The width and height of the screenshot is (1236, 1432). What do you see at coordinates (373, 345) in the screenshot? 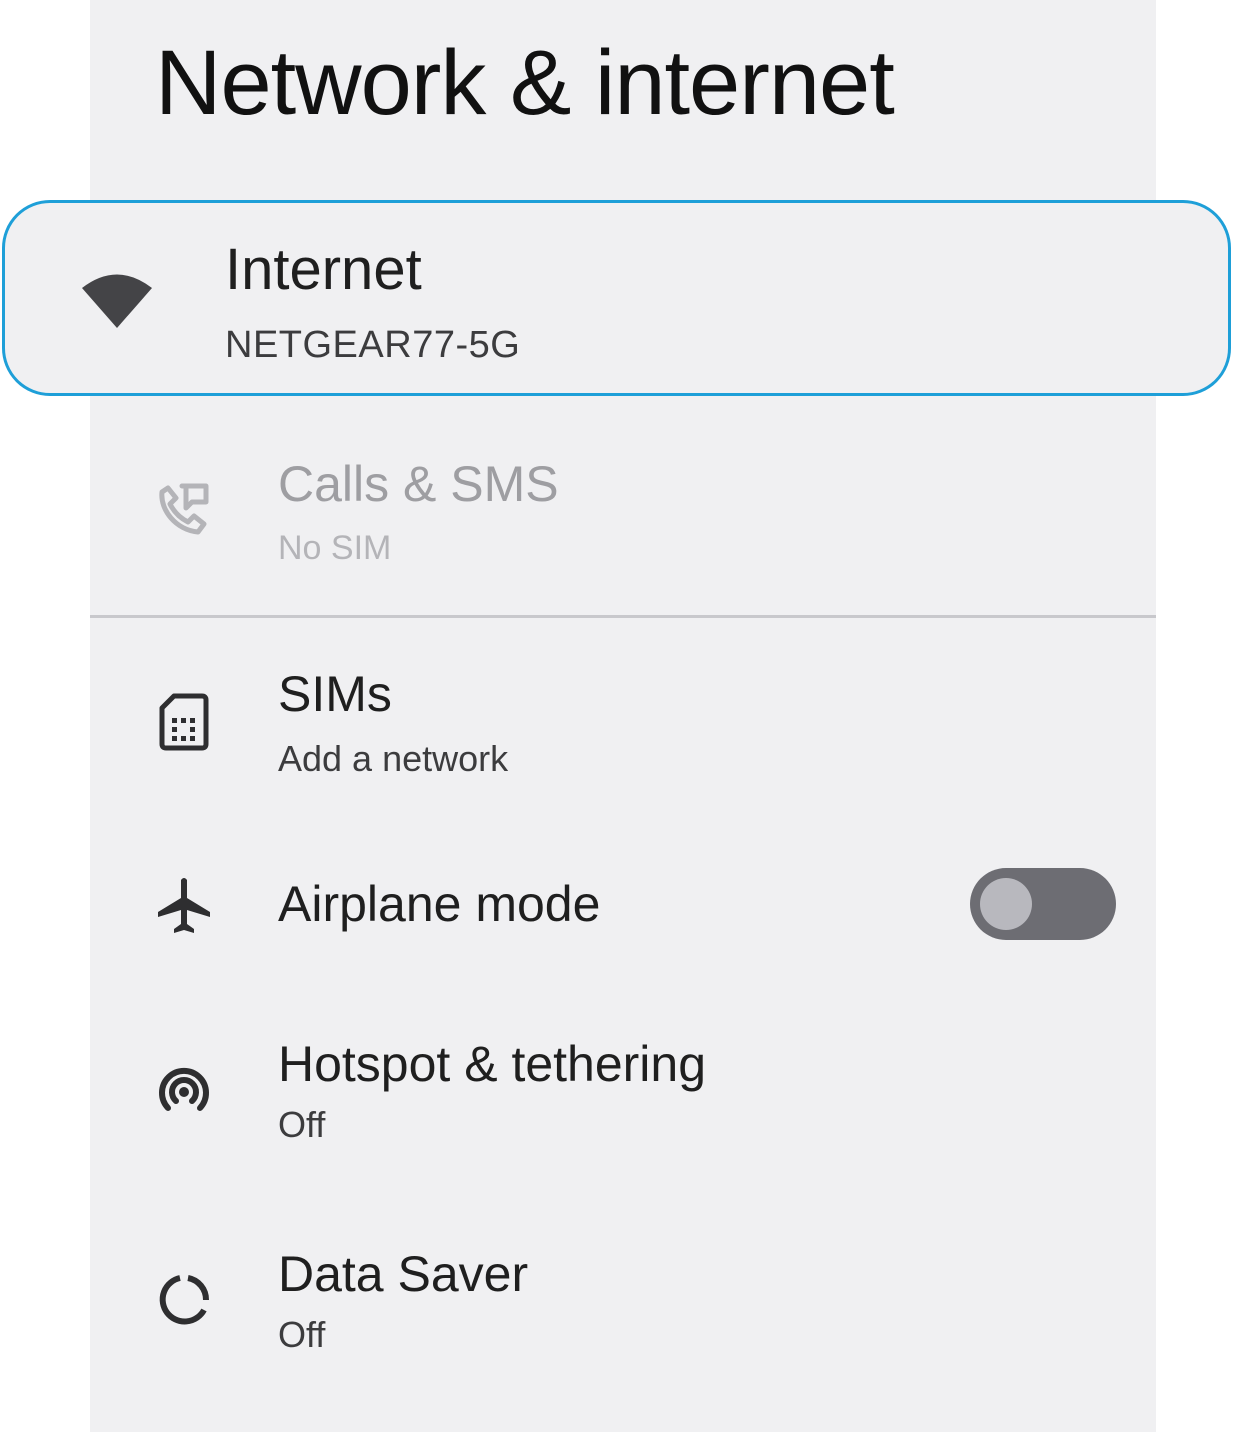
I see `internet-subtitle: NETGEAR77-5G` at bounding box center [373, 345].